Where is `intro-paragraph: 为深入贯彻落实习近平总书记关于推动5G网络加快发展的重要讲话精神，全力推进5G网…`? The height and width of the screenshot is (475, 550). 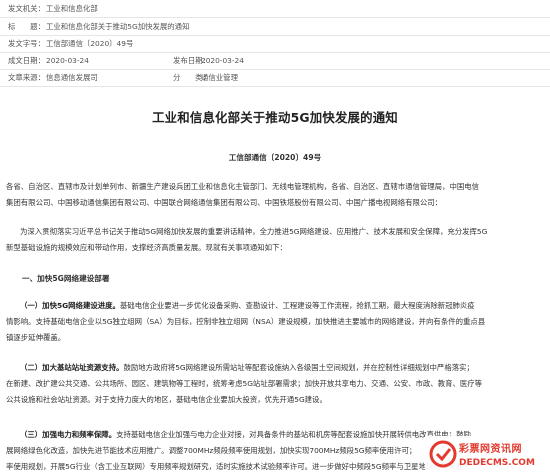 intro-paragraph: 为深入贯彻落实习近平总书记关于推动5G网络加快发展的重要讲话精神，全力推进5G网… is located at coordinates (275, 240).